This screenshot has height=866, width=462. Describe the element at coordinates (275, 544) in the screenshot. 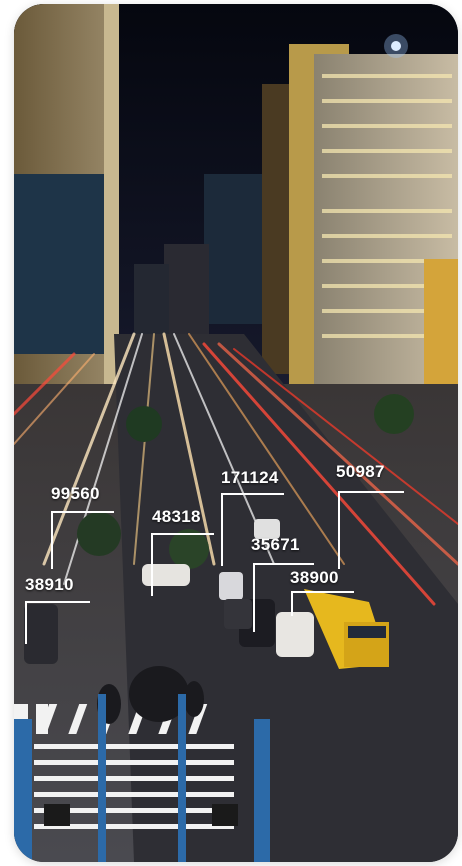

I see `annotation-label-35671: 35671` at that location.